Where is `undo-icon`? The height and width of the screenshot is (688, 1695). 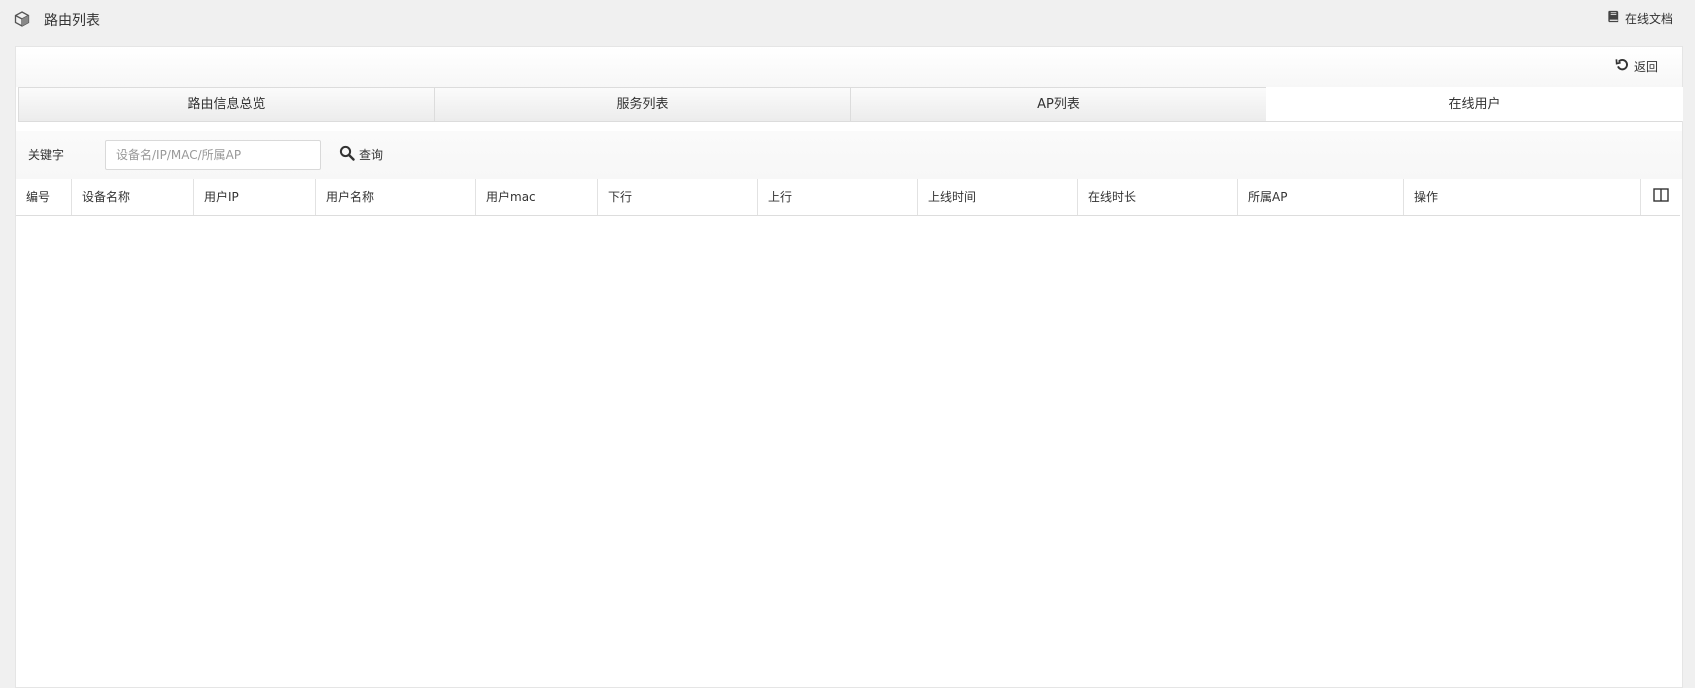
undo-icon is located at coordinates (1622, 66).